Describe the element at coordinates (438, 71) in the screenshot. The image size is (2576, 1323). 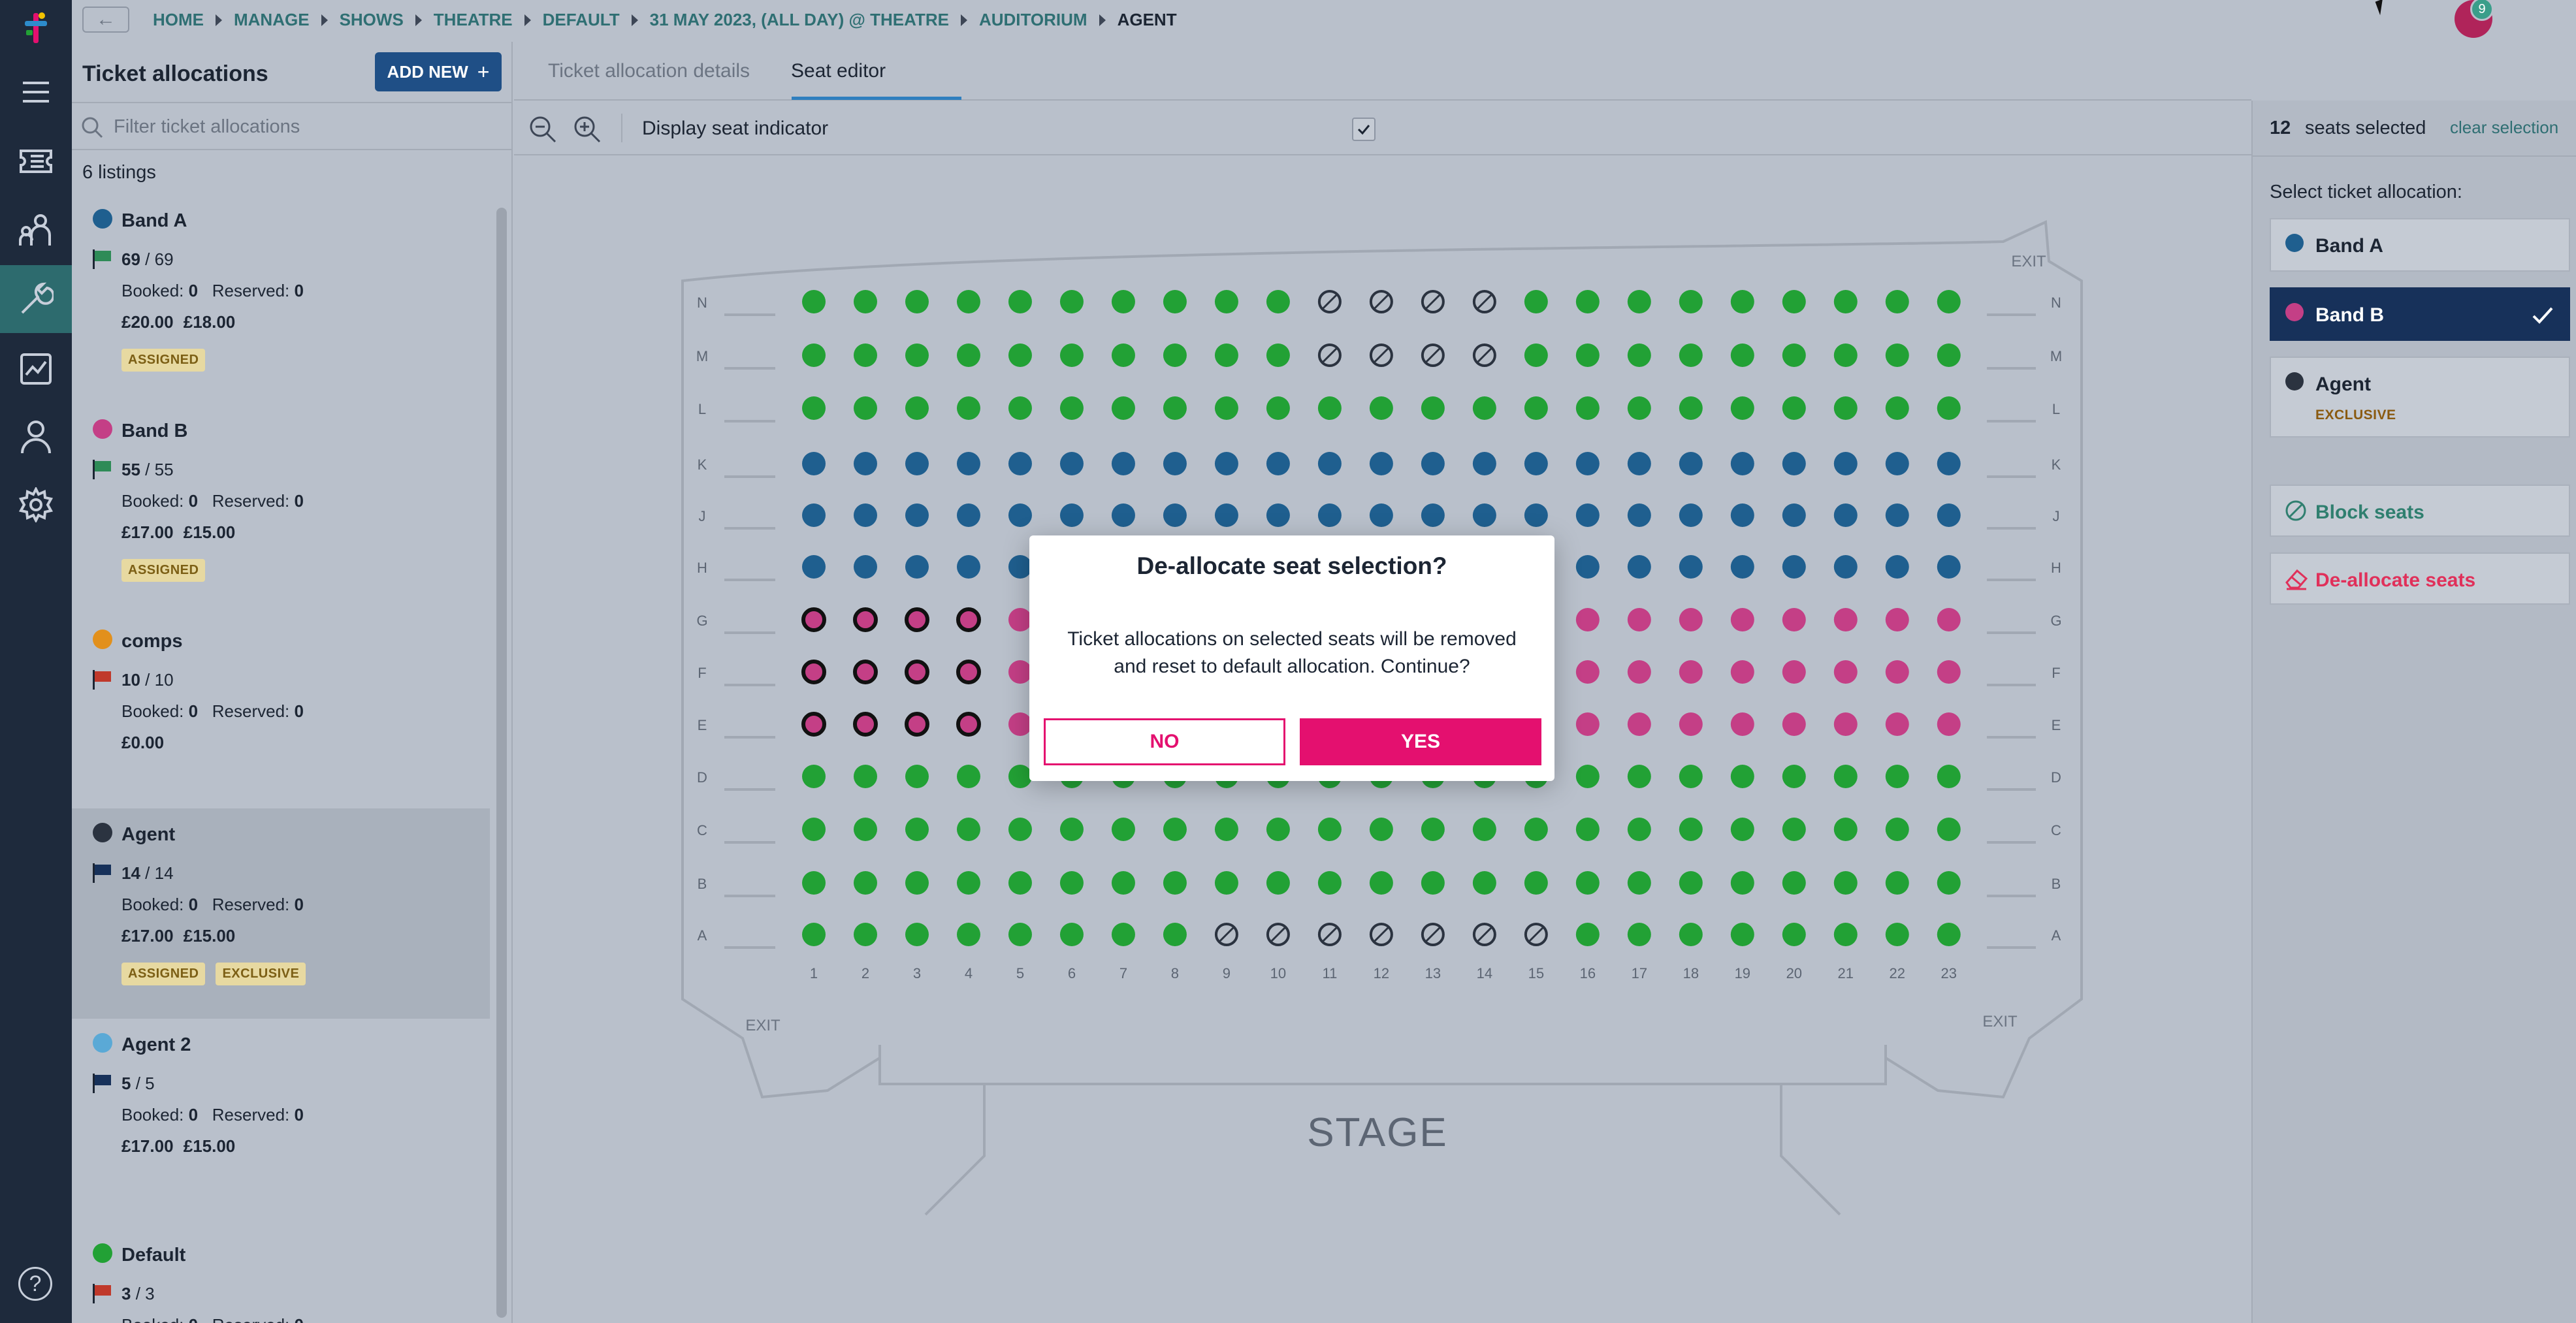
I see `add-new-button: ADD NEW +` at that location.